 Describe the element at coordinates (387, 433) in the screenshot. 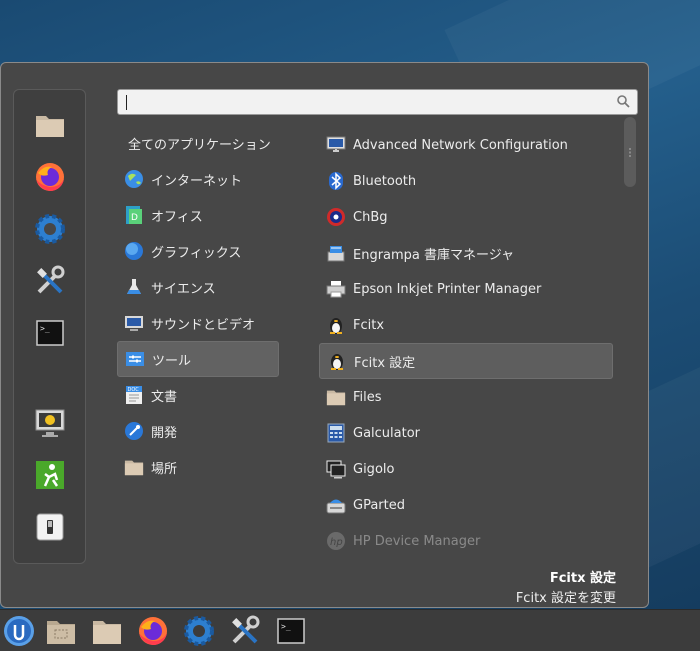

I see `app-label: Galculator` at that location.